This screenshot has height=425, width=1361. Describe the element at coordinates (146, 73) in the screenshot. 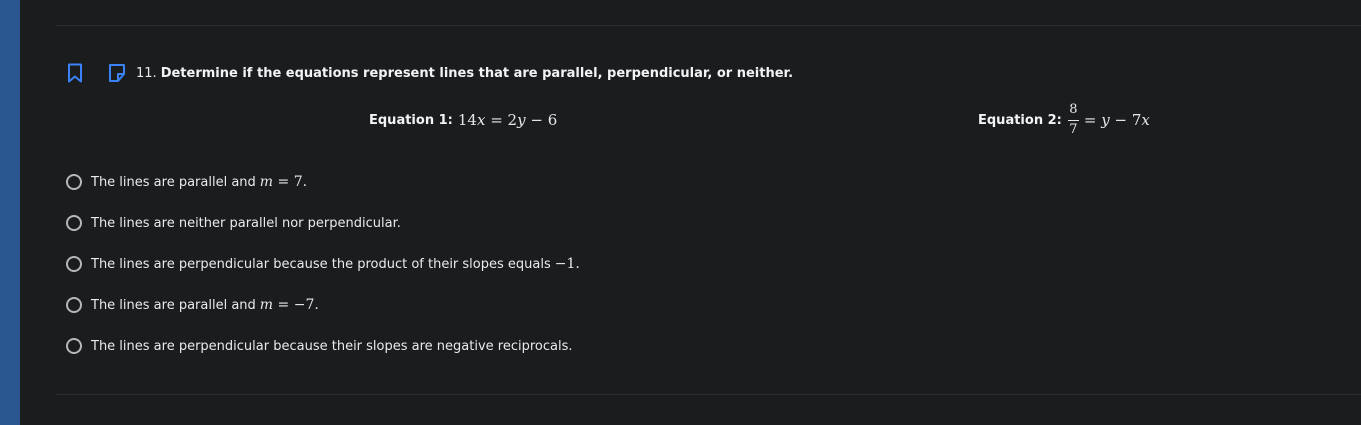

I see `question-number: 11.` at that location.